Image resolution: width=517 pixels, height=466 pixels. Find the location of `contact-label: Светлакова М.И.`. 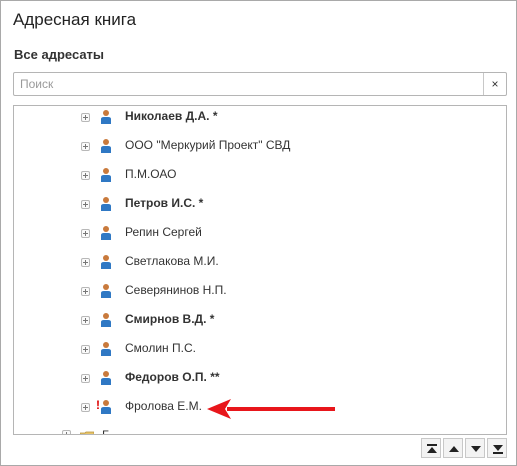

contact-label: Светлакова М.И. is located at coordinates (172, 261).